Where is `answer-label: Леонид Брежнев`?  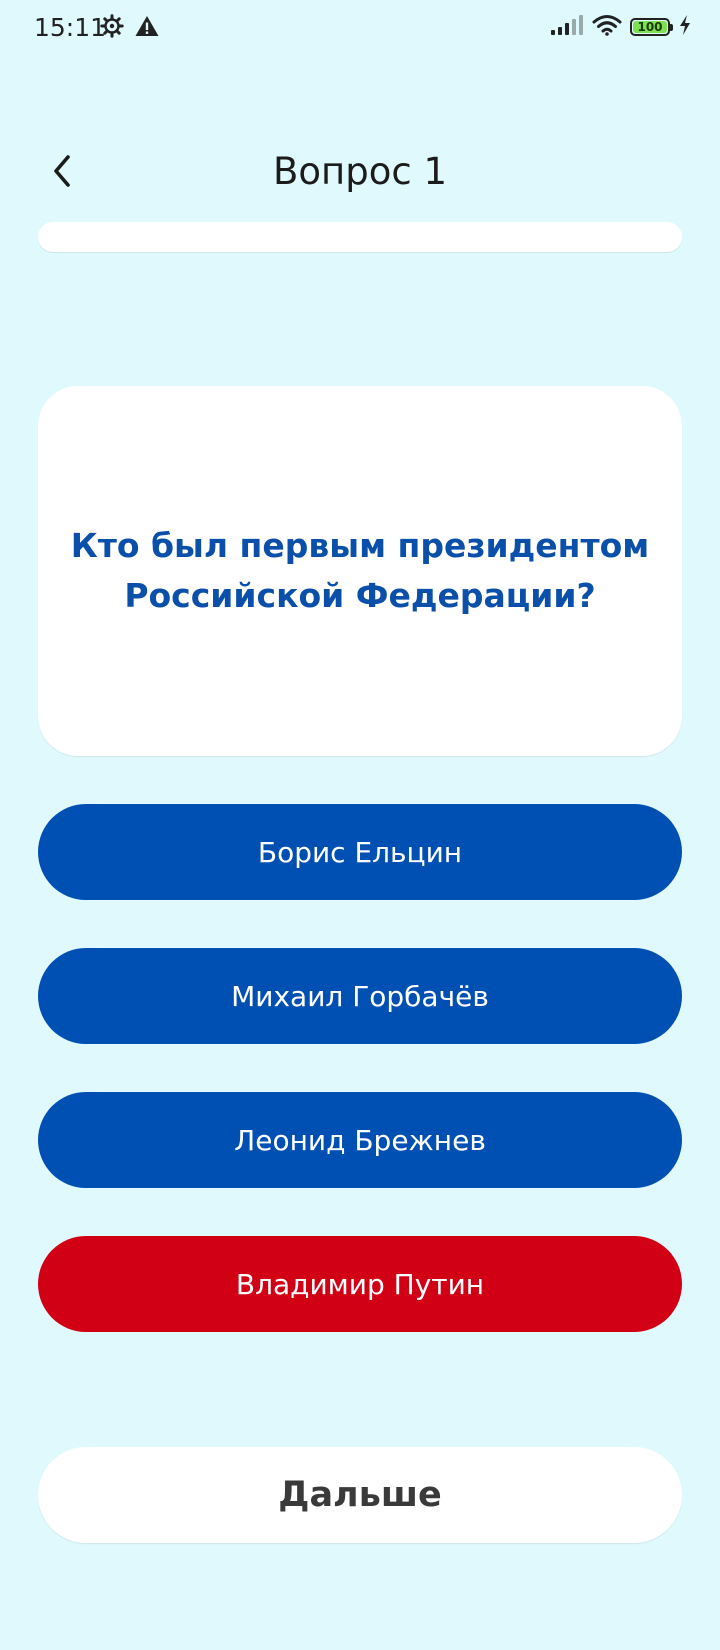 answer-label: Леонид Брежнев is located at coordinates (360, 1140).